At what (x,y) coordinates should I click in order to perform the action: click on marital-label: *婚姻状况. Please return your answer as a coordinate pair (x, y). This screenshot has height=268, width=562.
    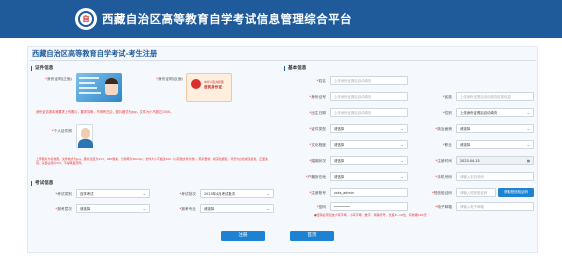
    Looking at the image, I should click on (317, 161).